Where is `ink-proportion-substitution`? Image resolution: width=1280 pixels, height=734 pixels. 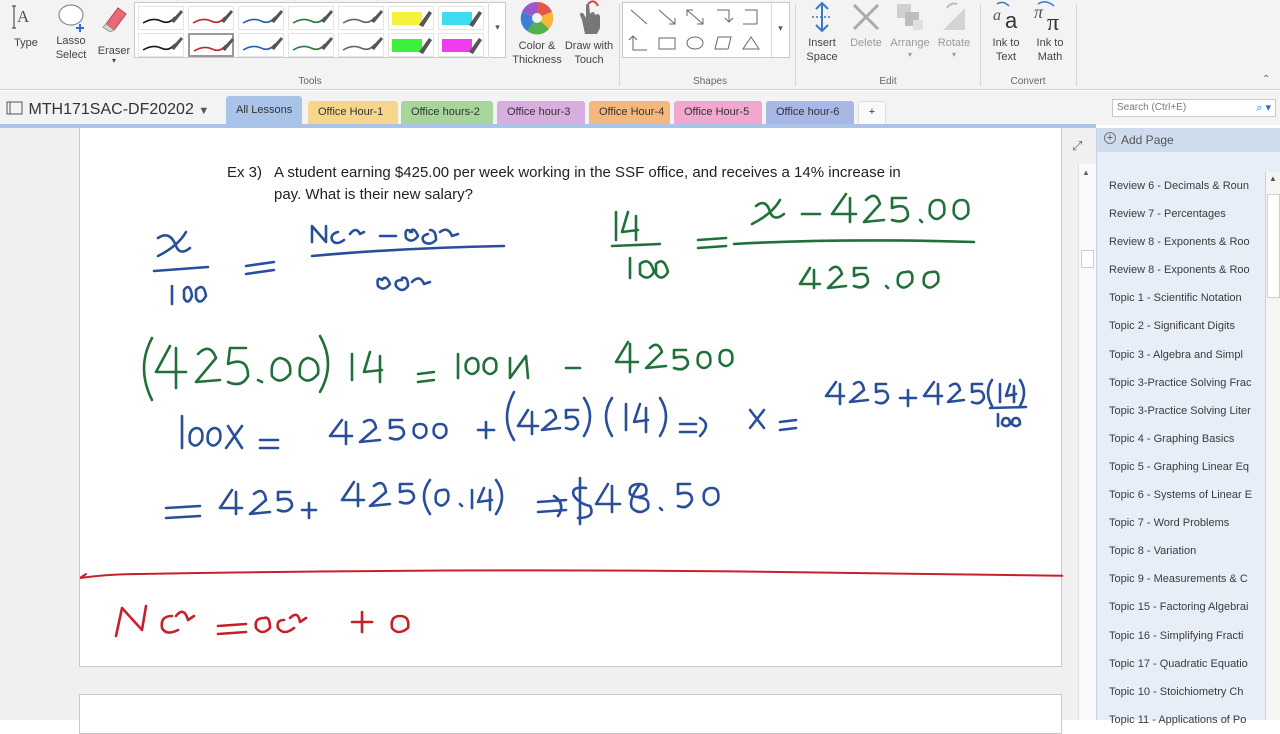
ink-proportion-substitution is located at coordinates (793, 241).